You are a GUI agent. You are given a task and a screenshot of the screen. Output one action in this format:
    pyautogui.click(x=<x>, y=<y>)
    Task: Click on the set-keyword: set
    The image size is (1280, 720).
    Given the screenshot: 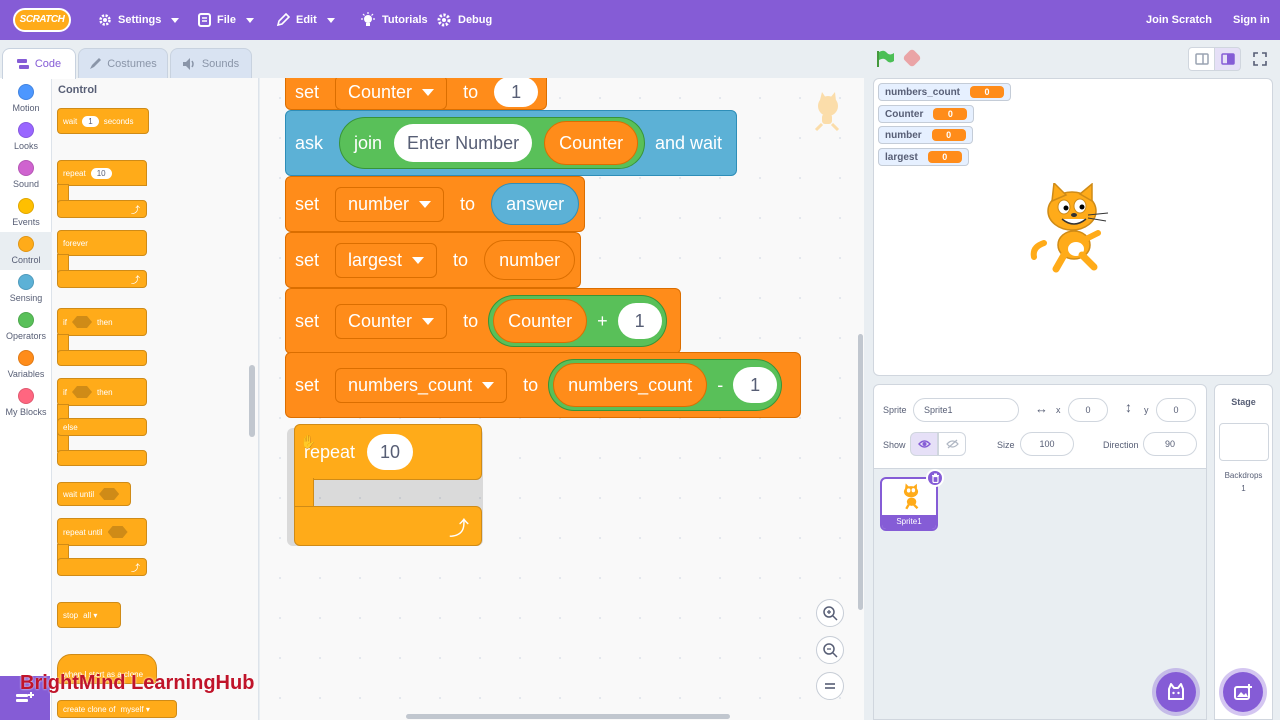 What is the action you would take?
    pyautogui.click(x=307, y=91)
    